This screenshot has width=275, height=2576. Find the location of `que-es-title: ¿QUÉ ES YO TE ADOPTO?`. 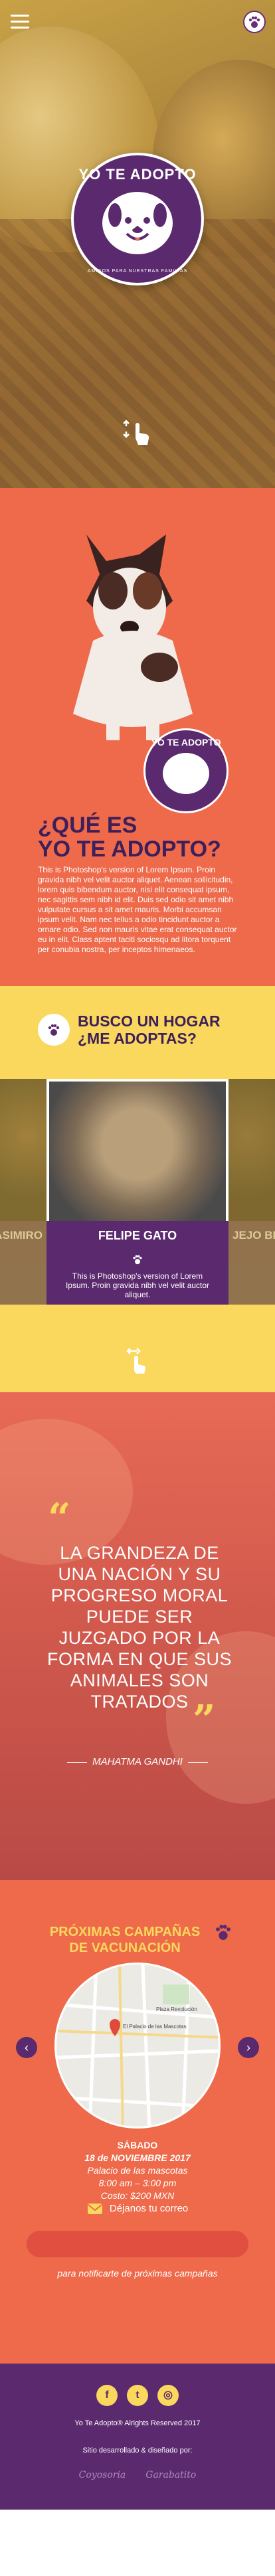

que-es-title: ¿QUÉ ES YO TE ADOPTO? is located at coordinates (129, 837).